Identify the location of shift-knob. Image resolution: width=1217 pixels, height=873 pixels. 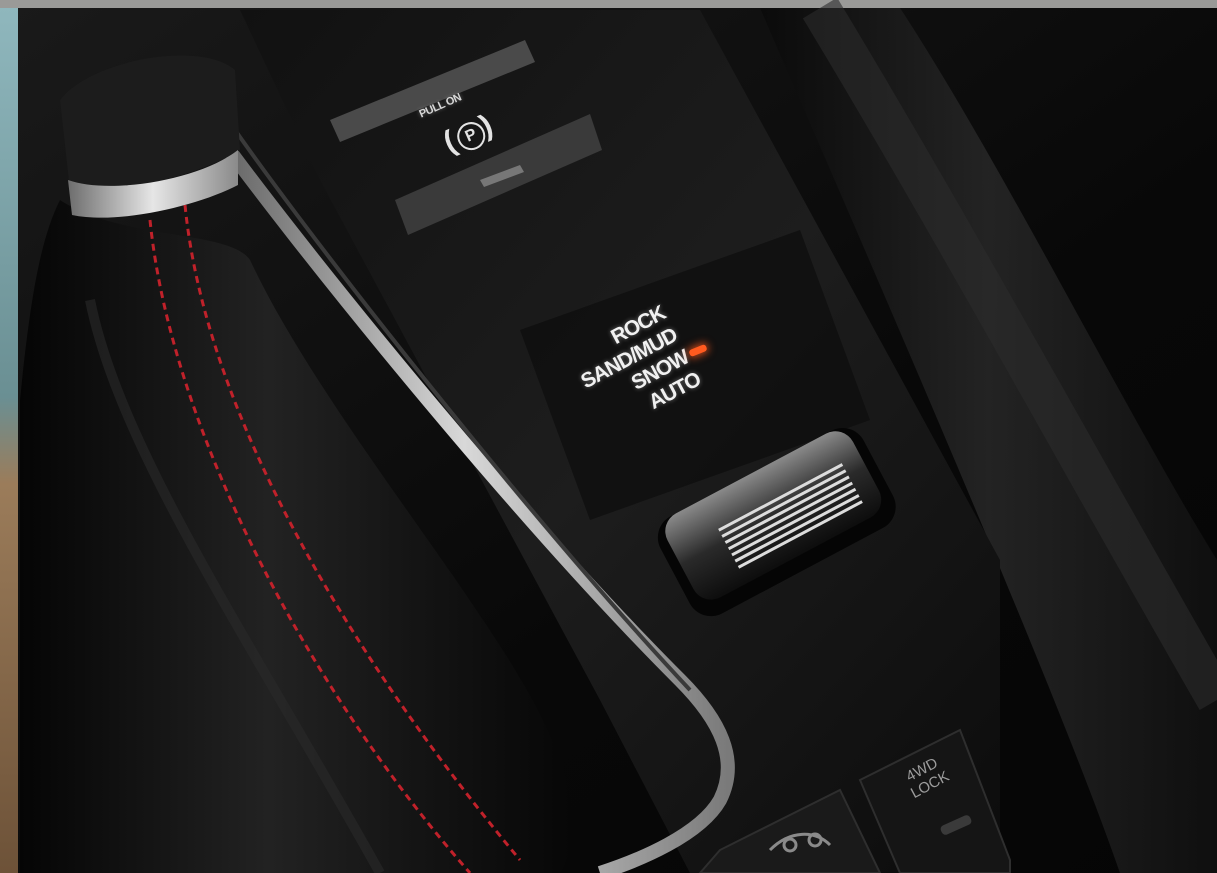
(150, 136).